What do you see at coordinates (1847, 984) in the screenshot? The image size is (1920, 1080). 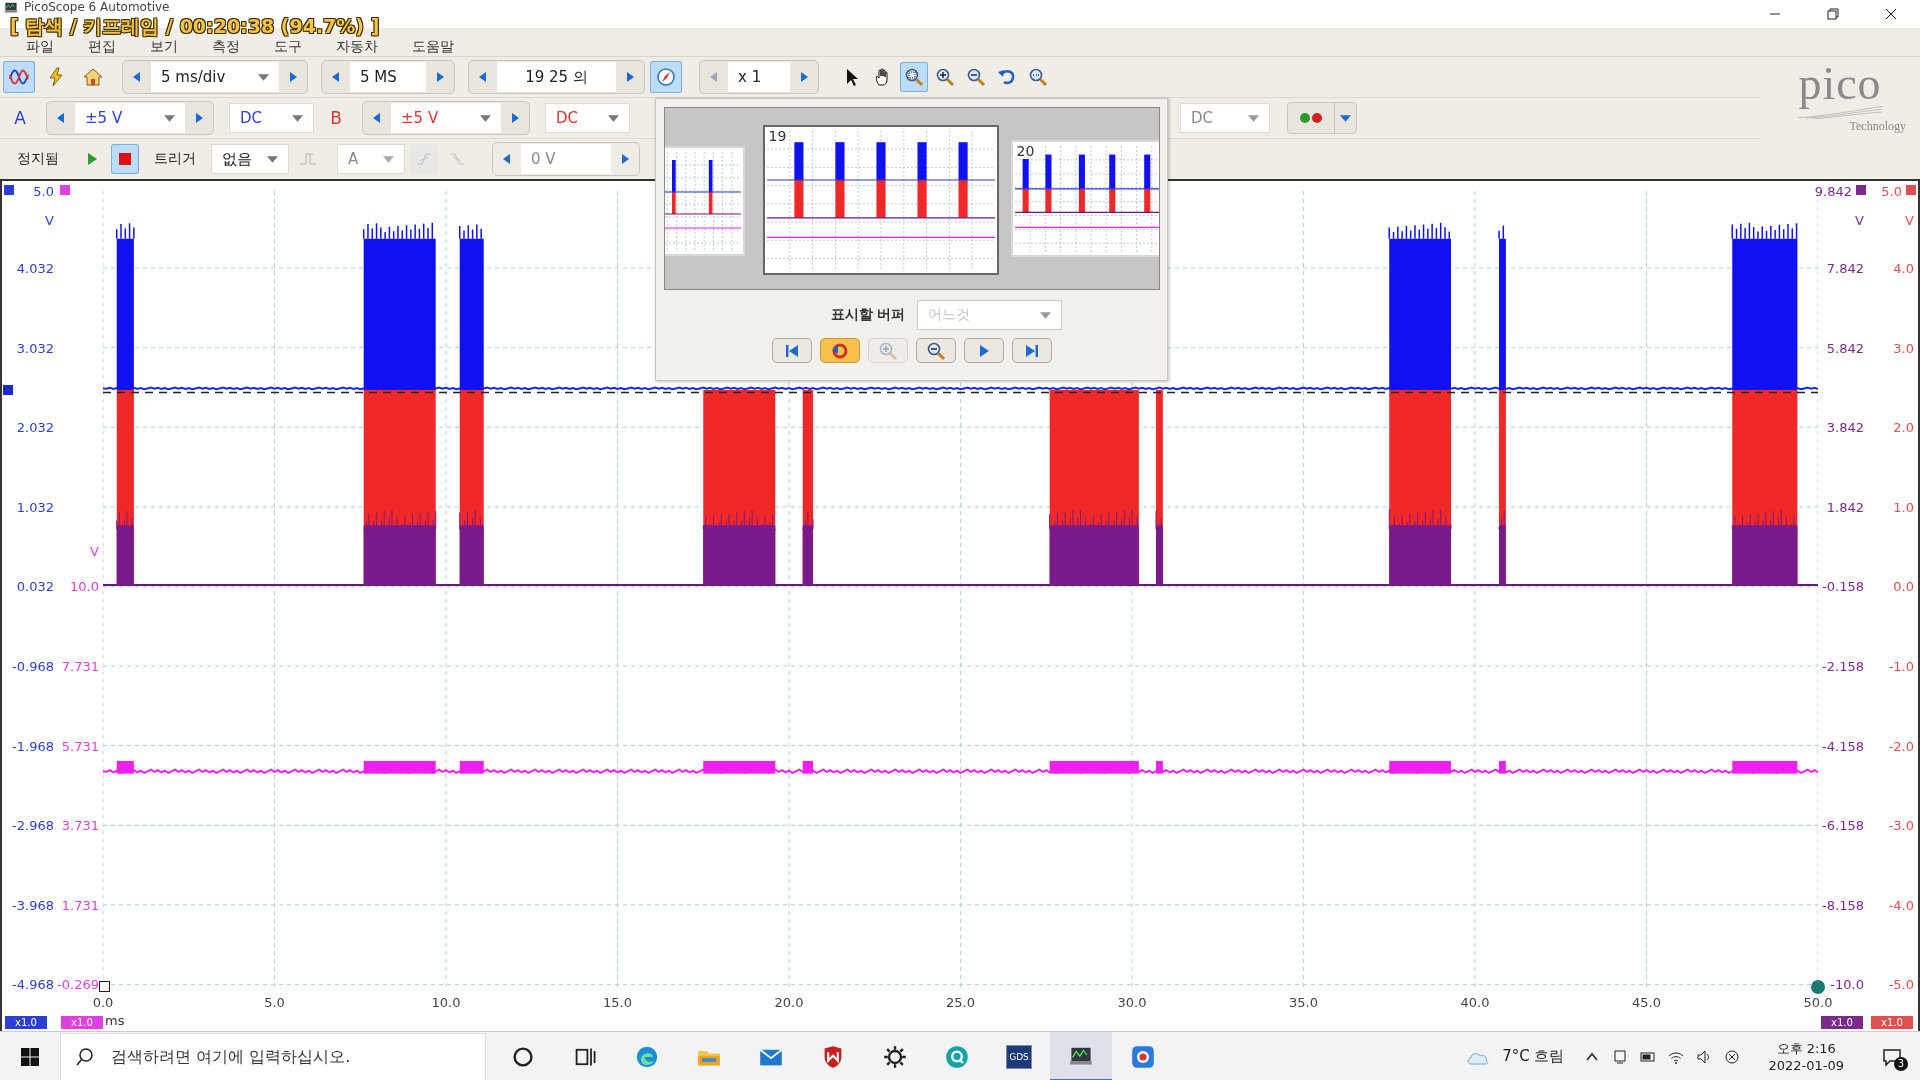 I see `axis-tick-label: -10.0` at bounding box center [1847, 984].